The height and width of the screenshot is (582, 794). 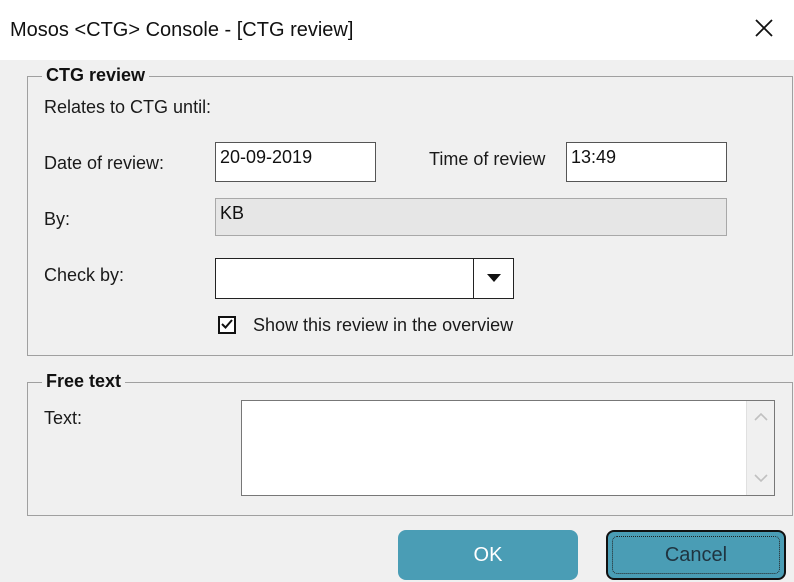 I want to click on cancel-button-label: Cancel, so click(x=696, y=554).